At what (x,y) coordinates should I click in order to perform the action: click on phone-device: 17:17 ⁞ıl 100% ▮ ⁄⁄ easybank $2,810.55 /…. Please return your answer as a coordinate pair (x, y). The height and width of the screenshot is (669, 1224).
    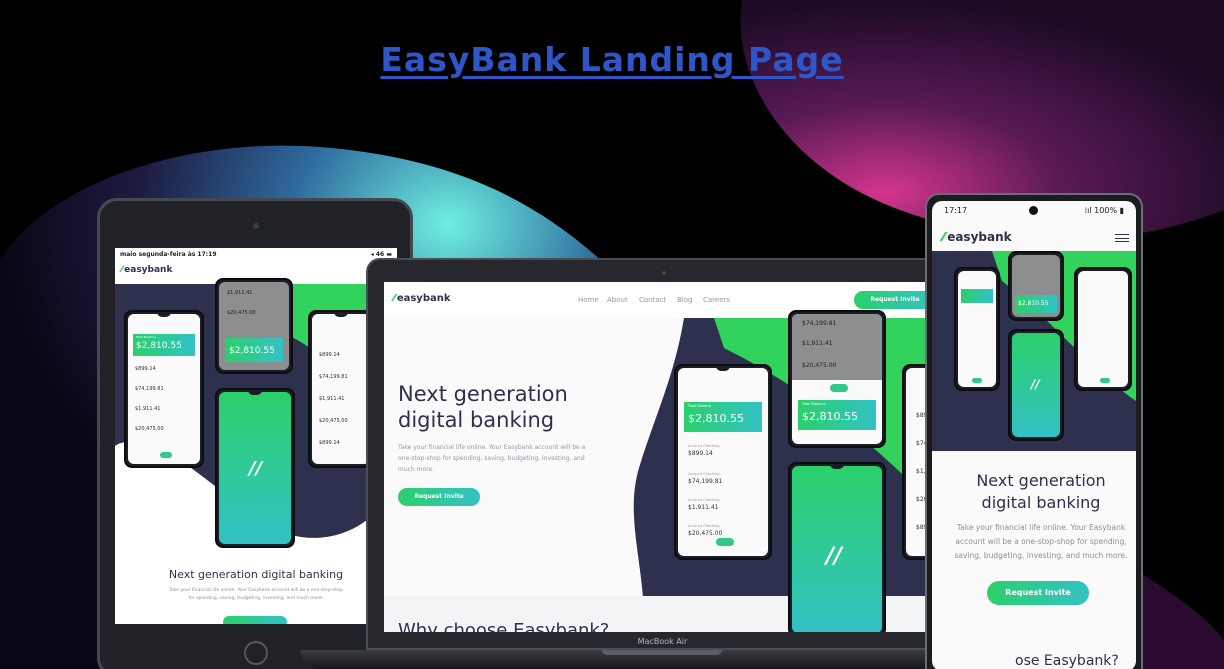
    Looking at the image, I should click on (1034, 431).